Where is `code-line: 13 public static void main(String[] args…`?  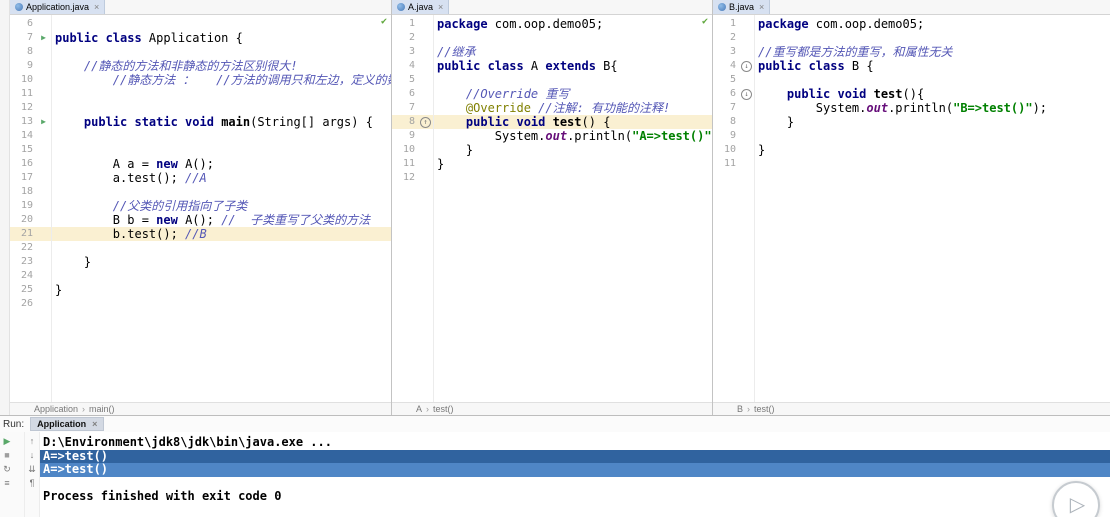 code-line: 13 public static void main(String[] args… is located at coordinates (200, 122).